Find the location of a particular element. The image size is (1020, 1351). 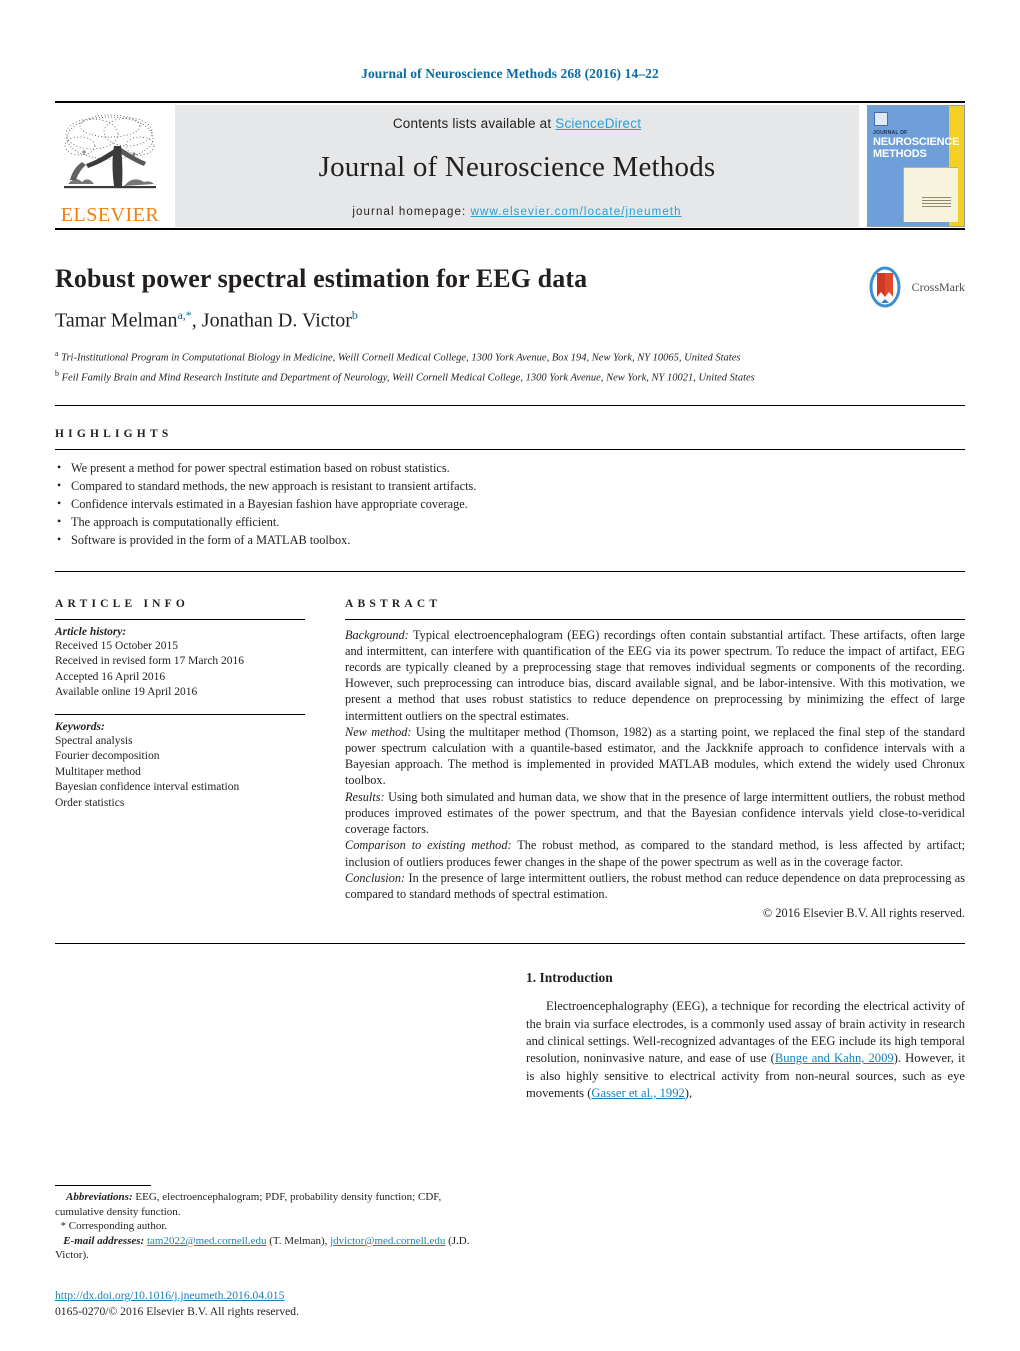

crossmark-label: CrossMark is located at coordinates (938, 286).